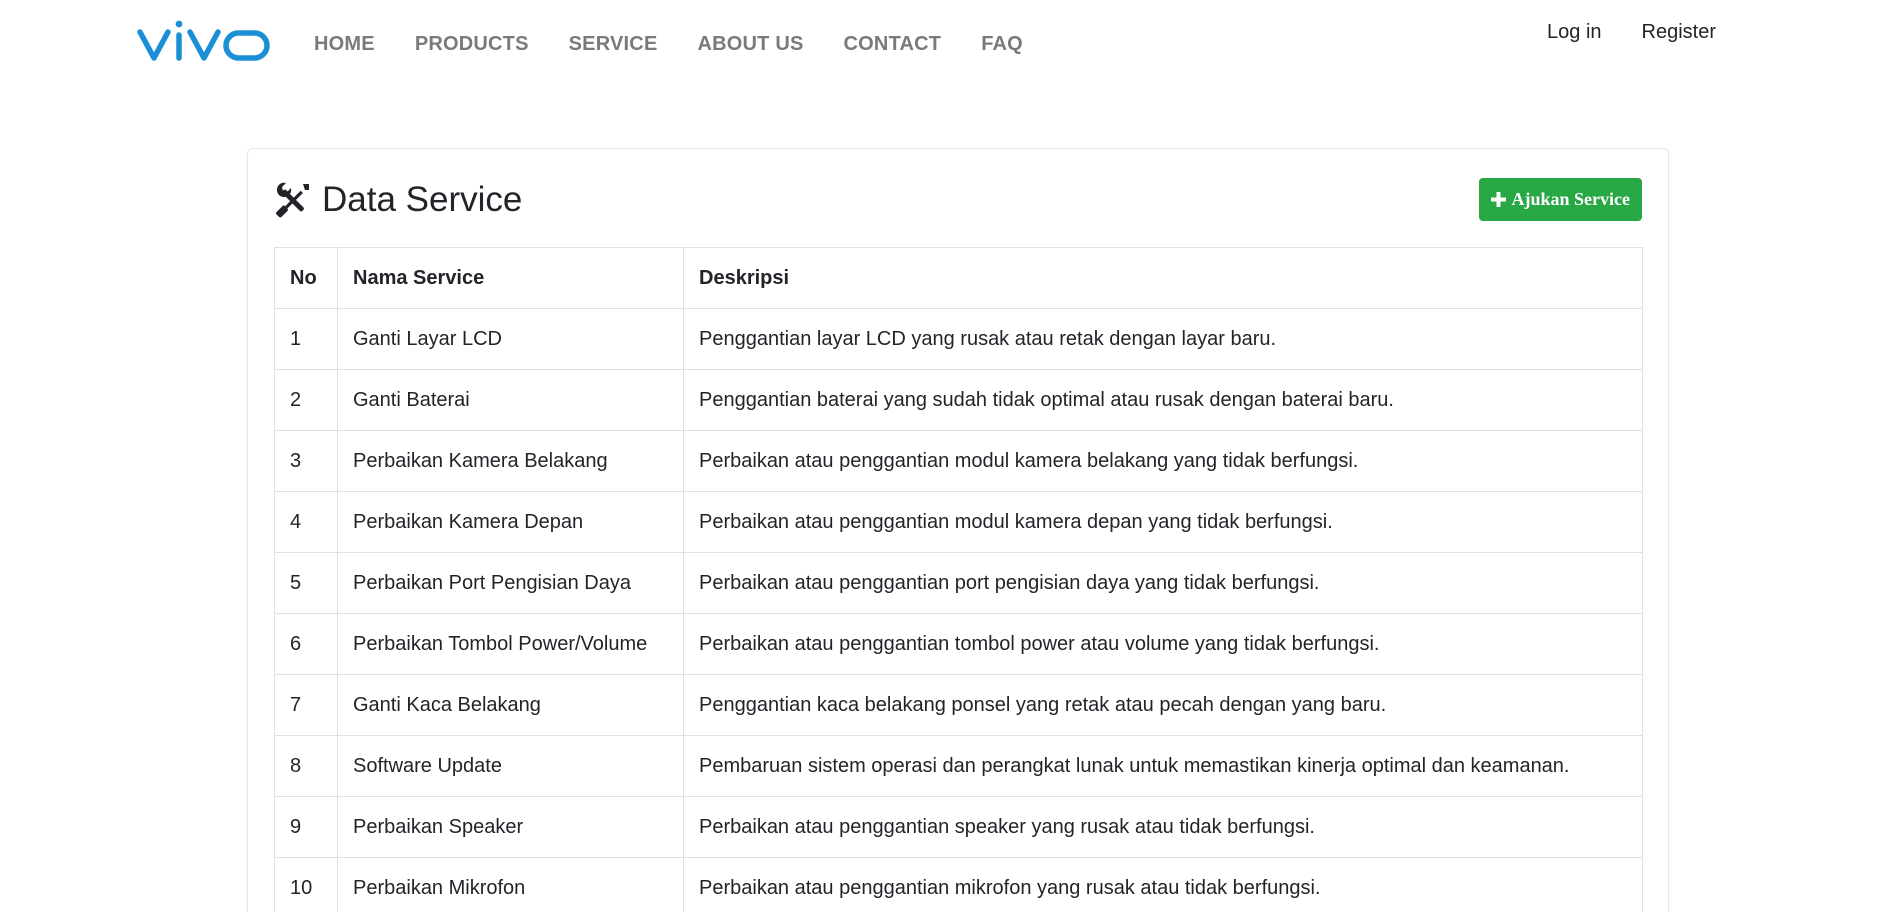 This screenshot has width=1897, height=912. I want to click on cell-nama-service: Ganti Baterai, so click(510, 400).